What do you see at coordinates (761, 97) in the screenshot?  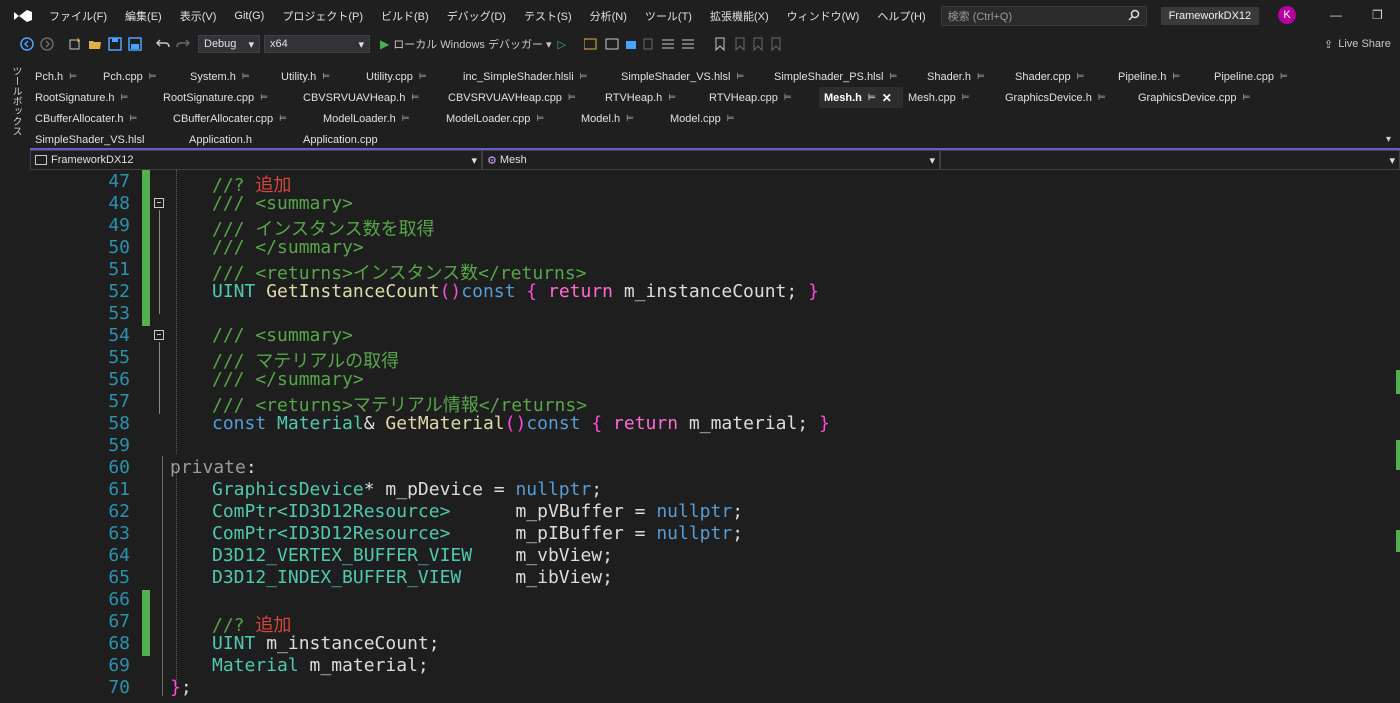 I see `tab-rtvheap-cpp: RTVHeap.cpp ⊨` at bounding box center [761, 97].